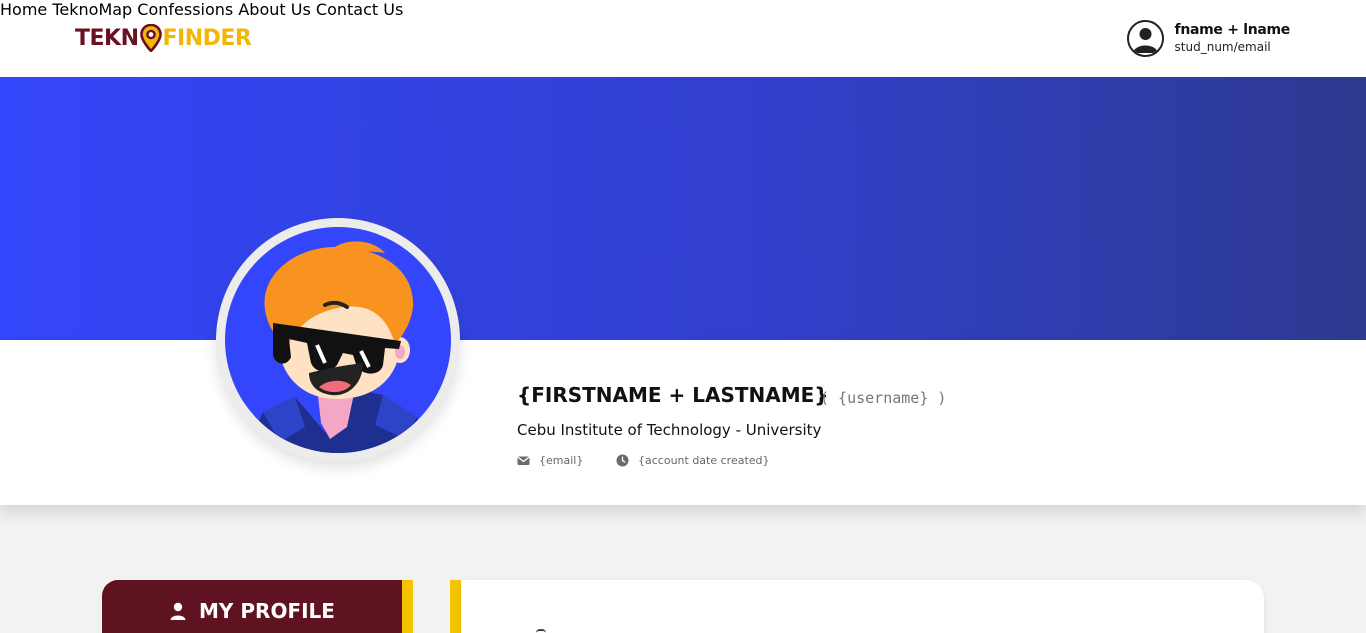 The height and width of the screenshot is (633, 1366). Describe the element at coordinates (207, 38) in the screenshot. I see `brand-logo-text-right: FINDER` at that location.